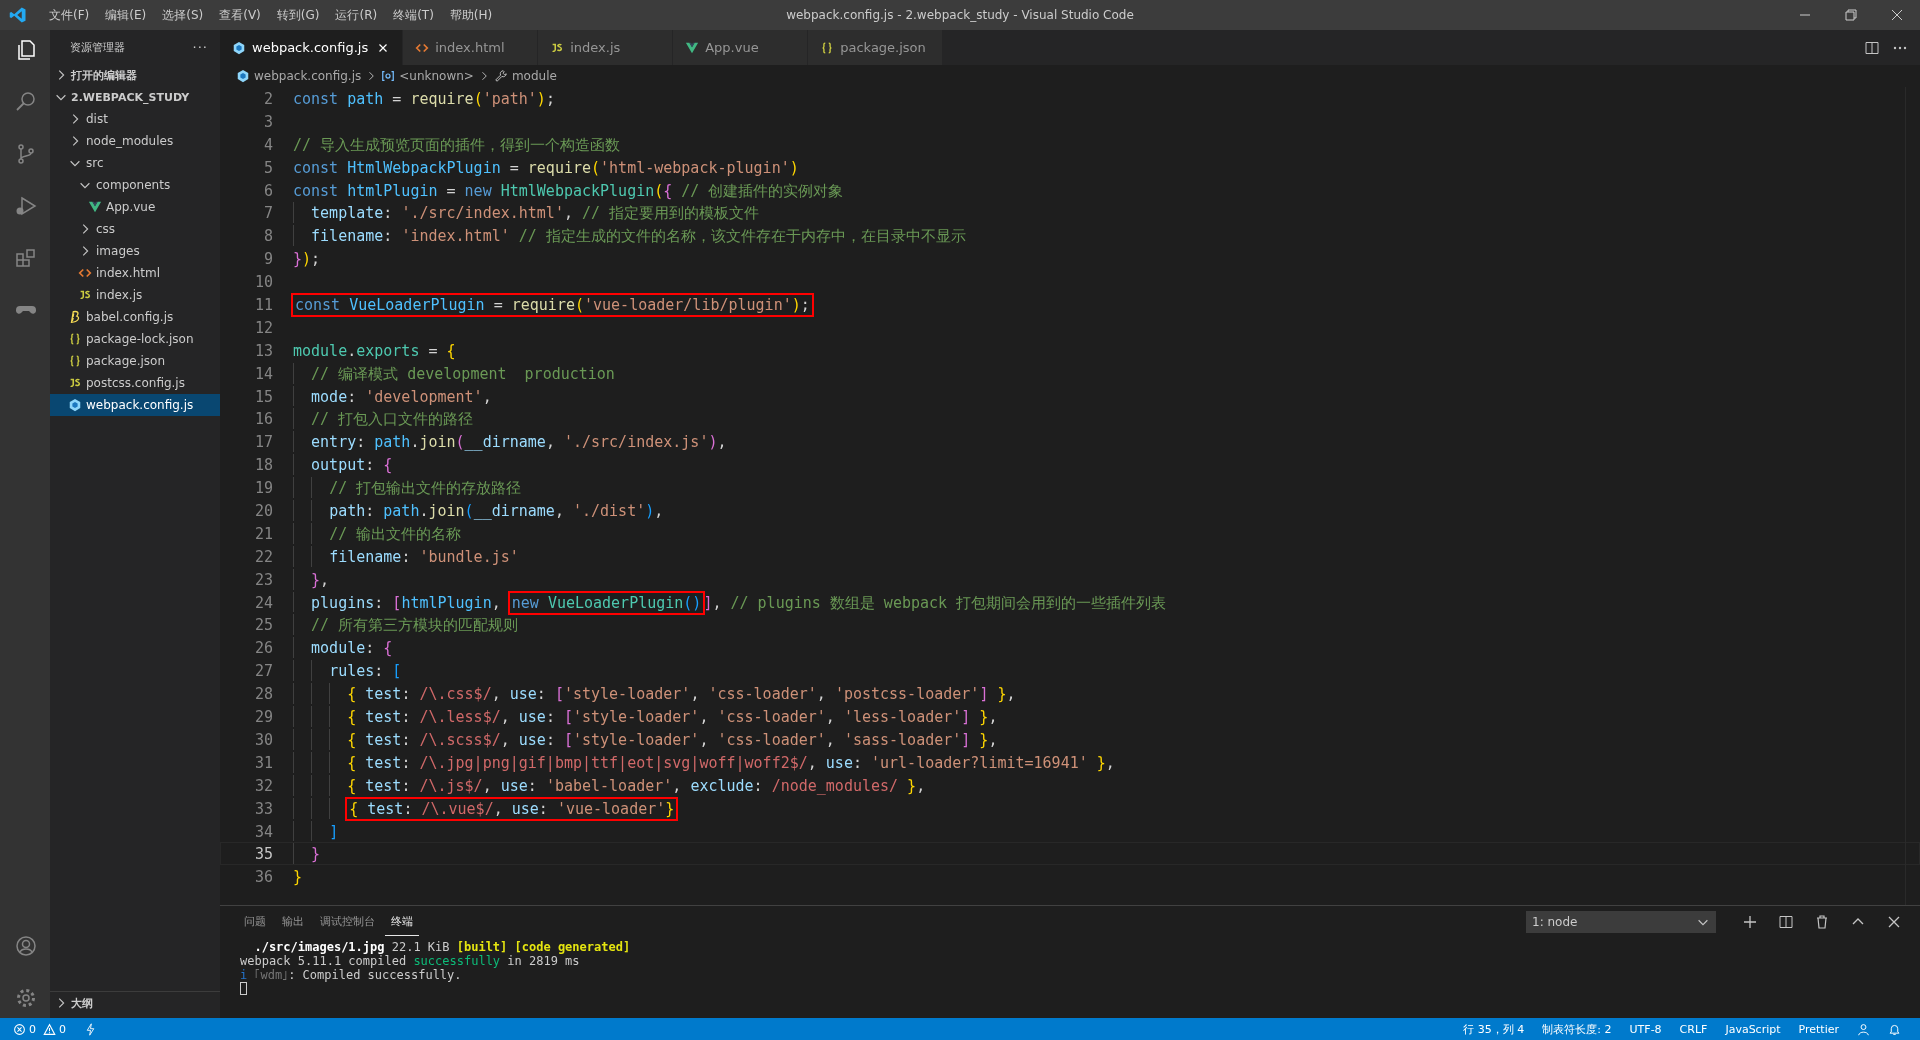 The width and height of the screenshot is (1920, 1040). What do you see at coordinates (1872, 47) in the screenshot?
I see `split-editor-icon` at bounding box center [1872, 47].